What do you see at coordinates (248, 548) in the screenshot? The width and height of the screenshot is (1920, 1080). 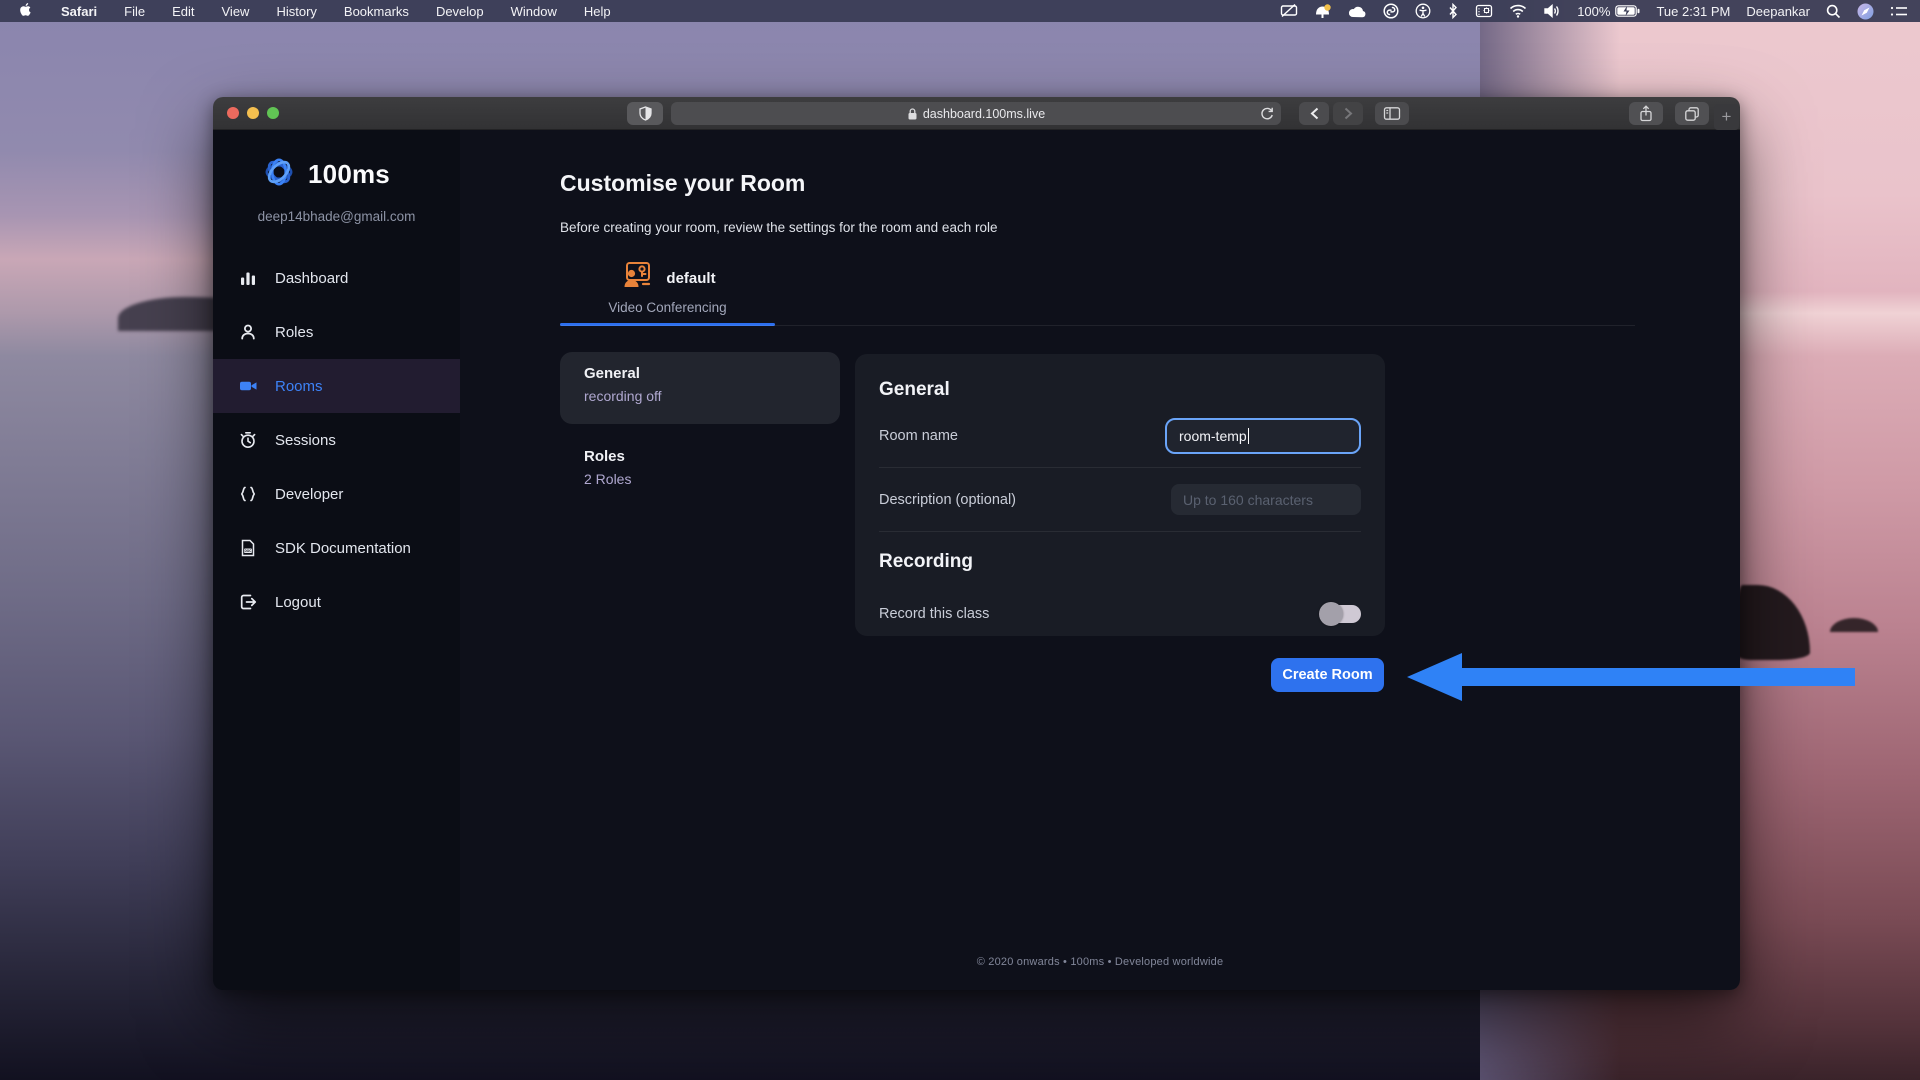 I see `document-icon: DOC` at bounding box center [248, 548].